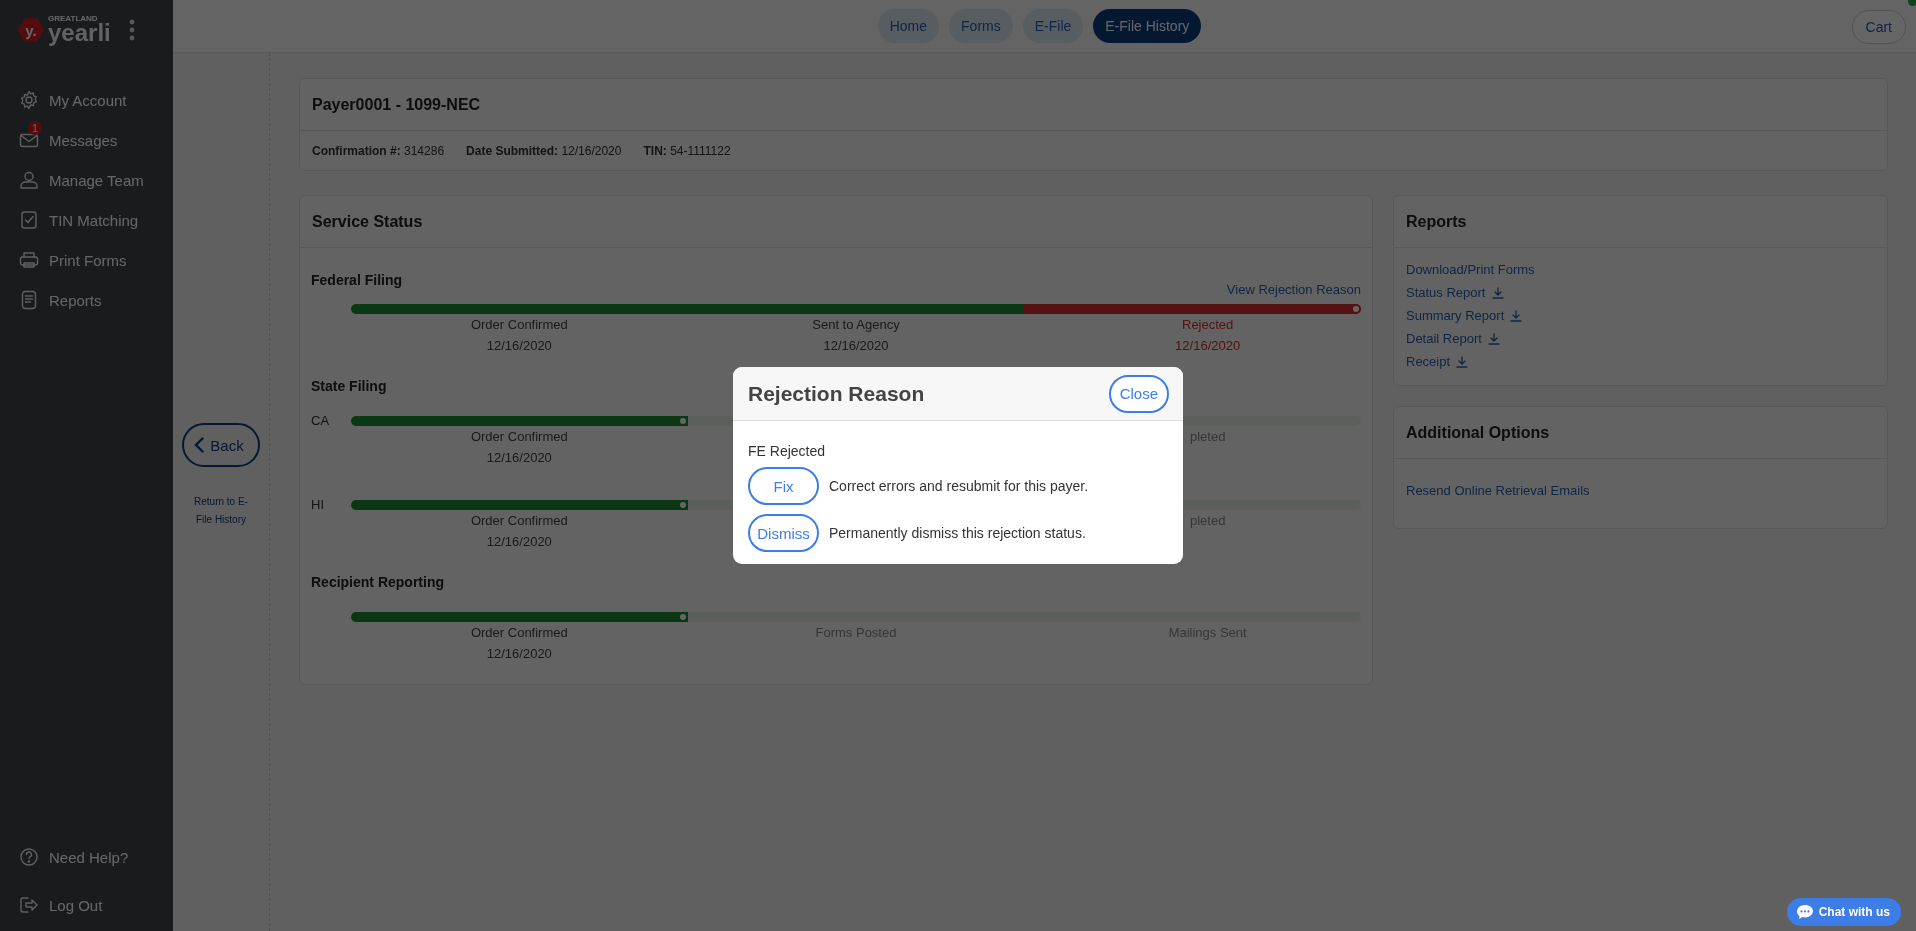 The width and height of the screenshot is (1916, 931). I want to click on sidebar-item-label: Print Forms, so click(88, 260).